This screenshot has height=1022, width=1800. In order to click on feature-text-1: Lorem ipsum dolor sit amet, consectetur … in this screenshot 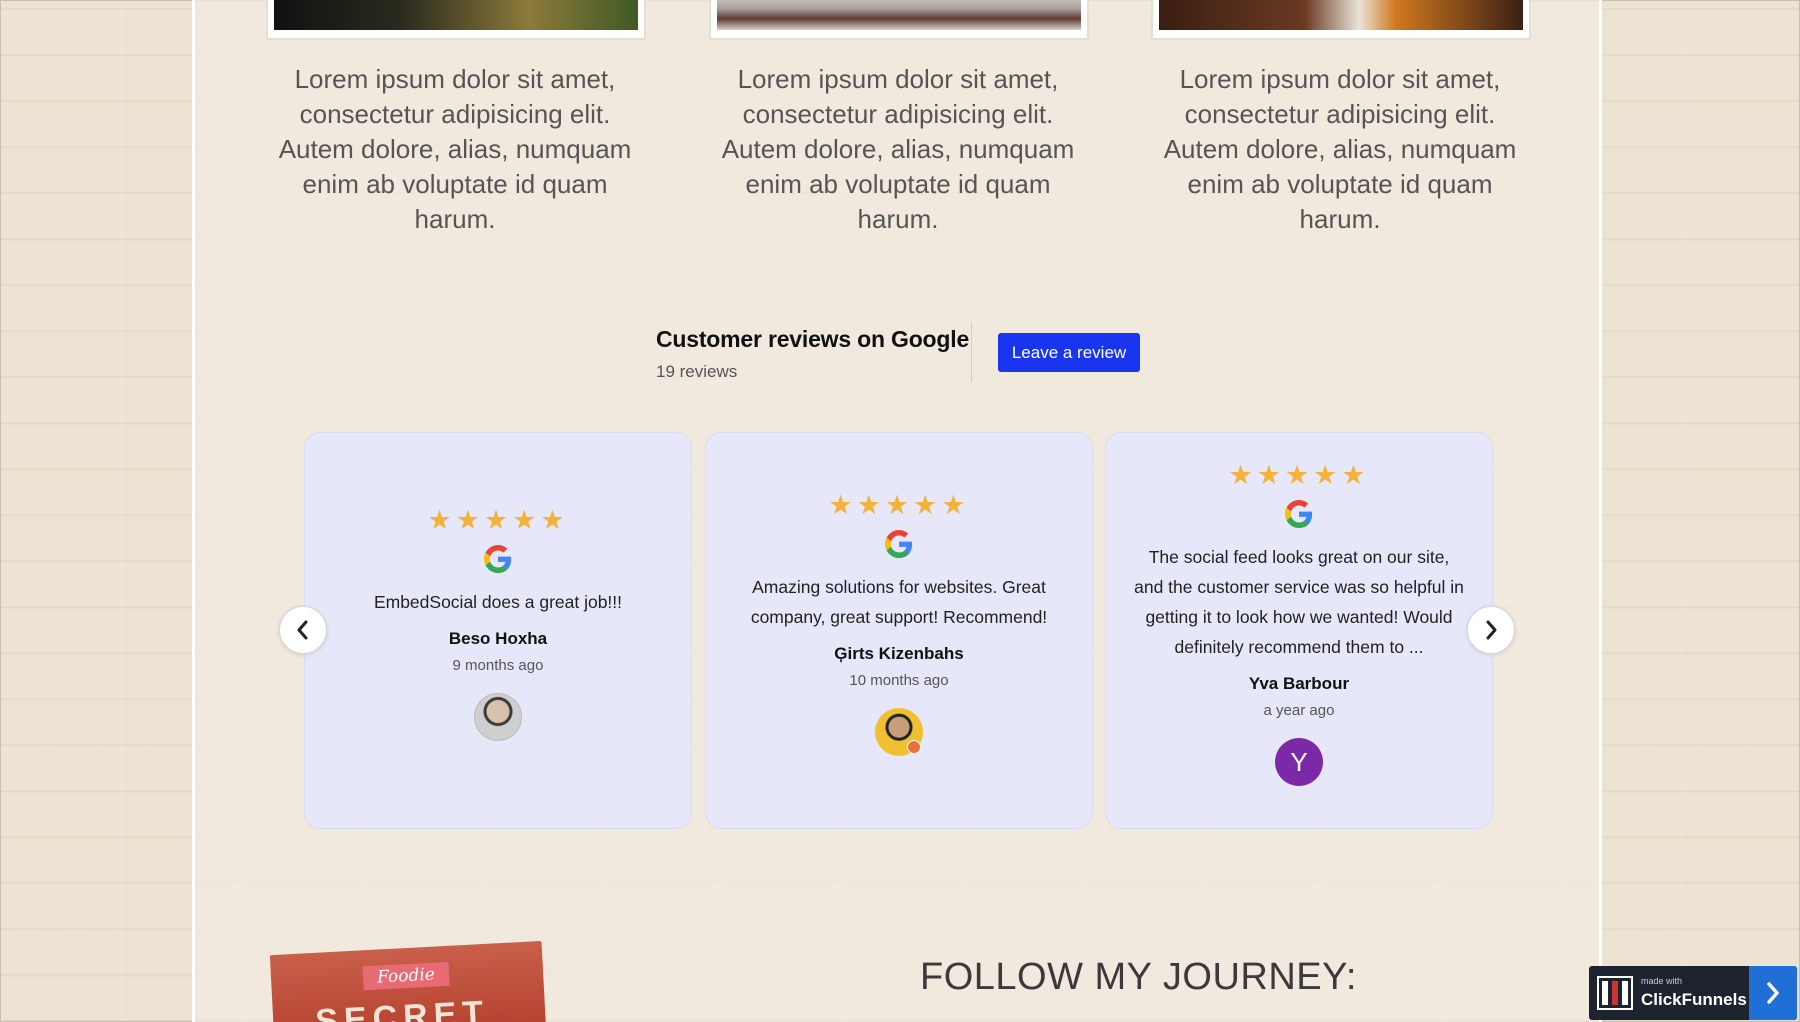, I will do `click(455, 149)`.